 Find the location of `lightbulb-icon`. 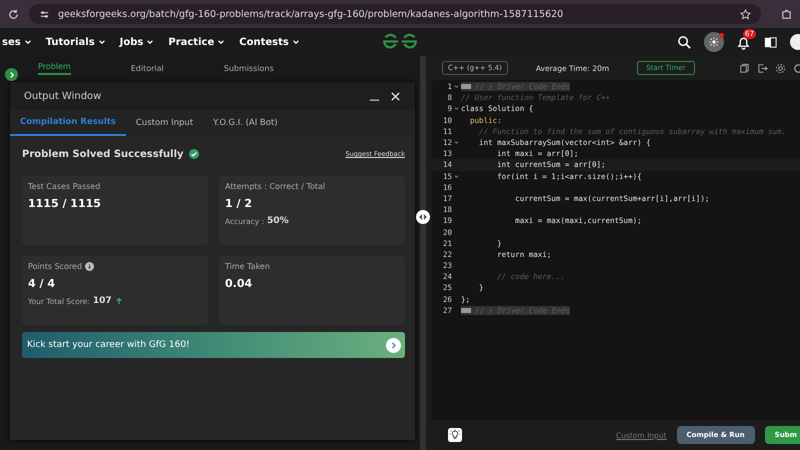

lightbulb-icon is located at coordinates (455, 435).